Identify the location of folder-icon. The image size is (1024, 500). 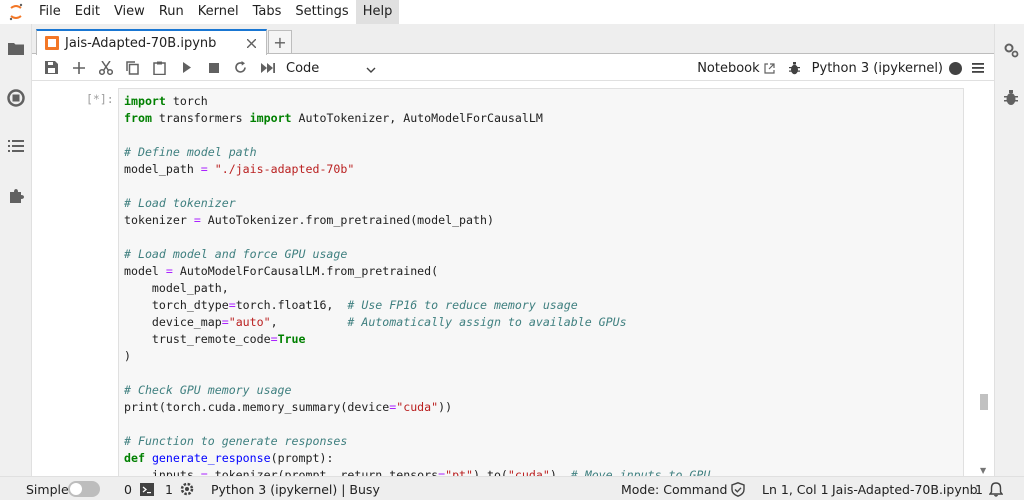
(16, 48).